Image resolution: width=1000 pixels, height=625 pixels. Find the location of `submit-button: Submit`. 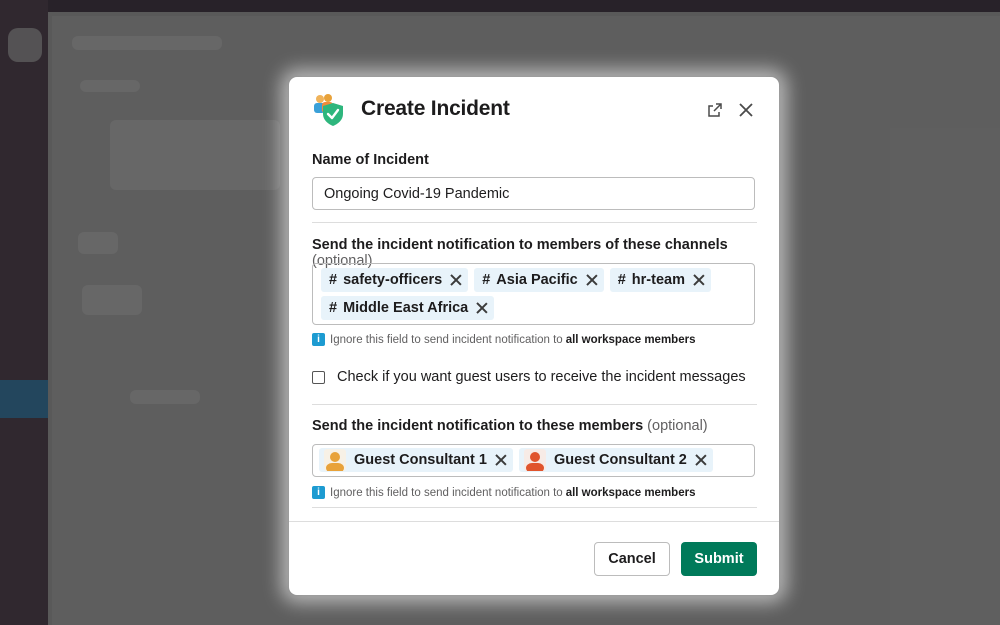

submit-button: Submit is located at coordinates (719, 559).